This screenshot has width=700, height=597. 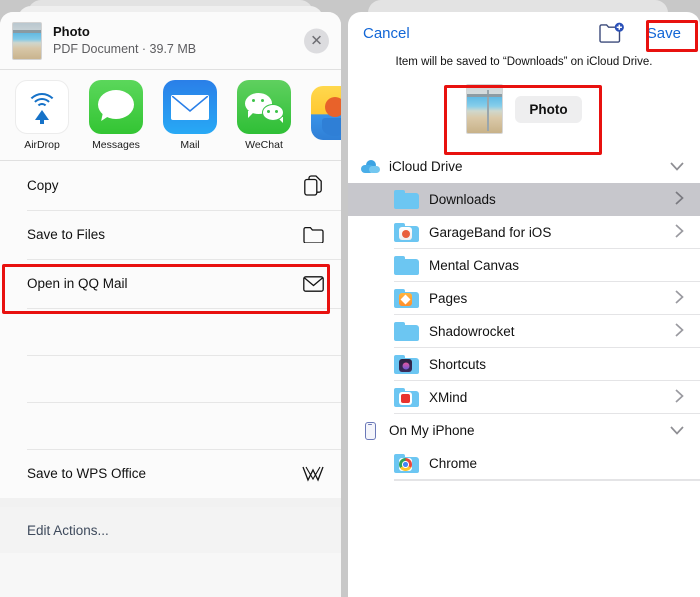 What do you see at coordinates (490, 232) in the screenshot?
I see `folder-label: GarageBand for iOS` at bounding box center [490, 232].